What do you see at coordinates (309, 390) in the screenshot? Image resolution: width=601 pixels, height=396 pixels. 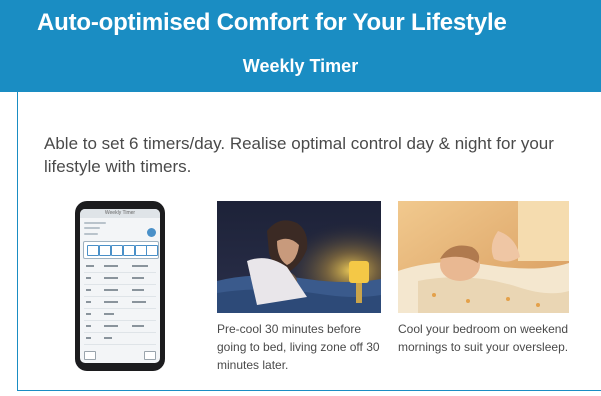 I see `frame-border-bottom` at bounding box center [309, 390].